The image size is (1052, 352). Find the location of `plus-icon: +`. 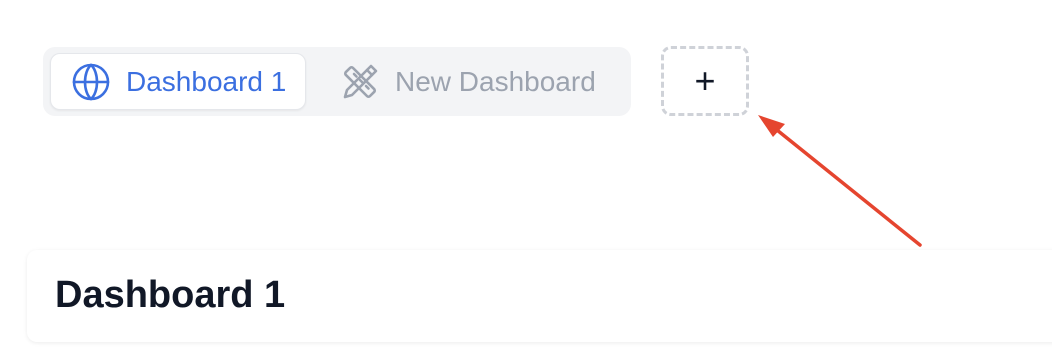

plus-icon: + is located at coordinates (705, 80).